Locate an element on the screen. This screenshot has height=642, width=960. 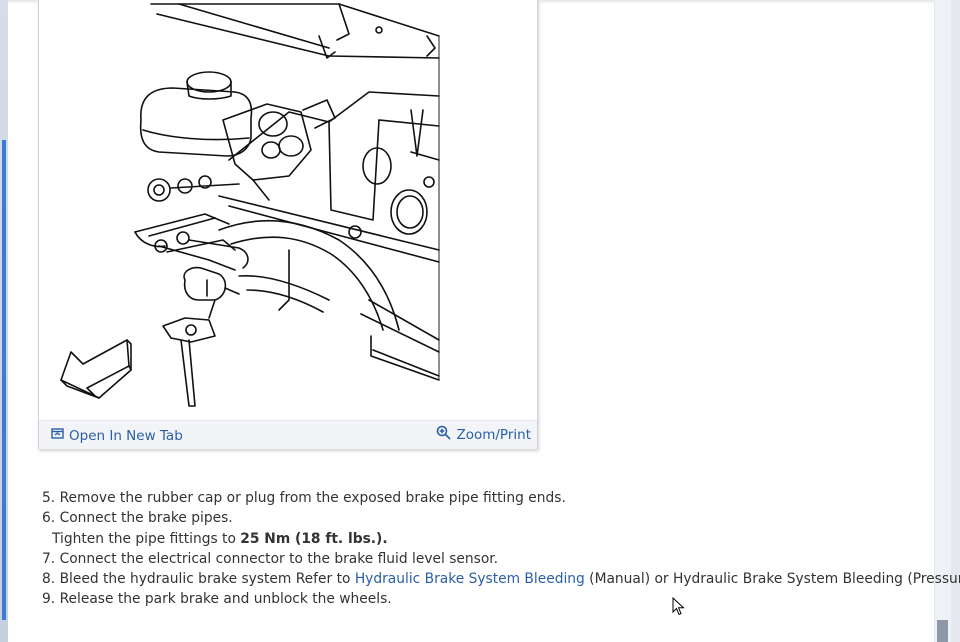
zoom-print-label: Zoom/Print is located at coordinates (493, 434).